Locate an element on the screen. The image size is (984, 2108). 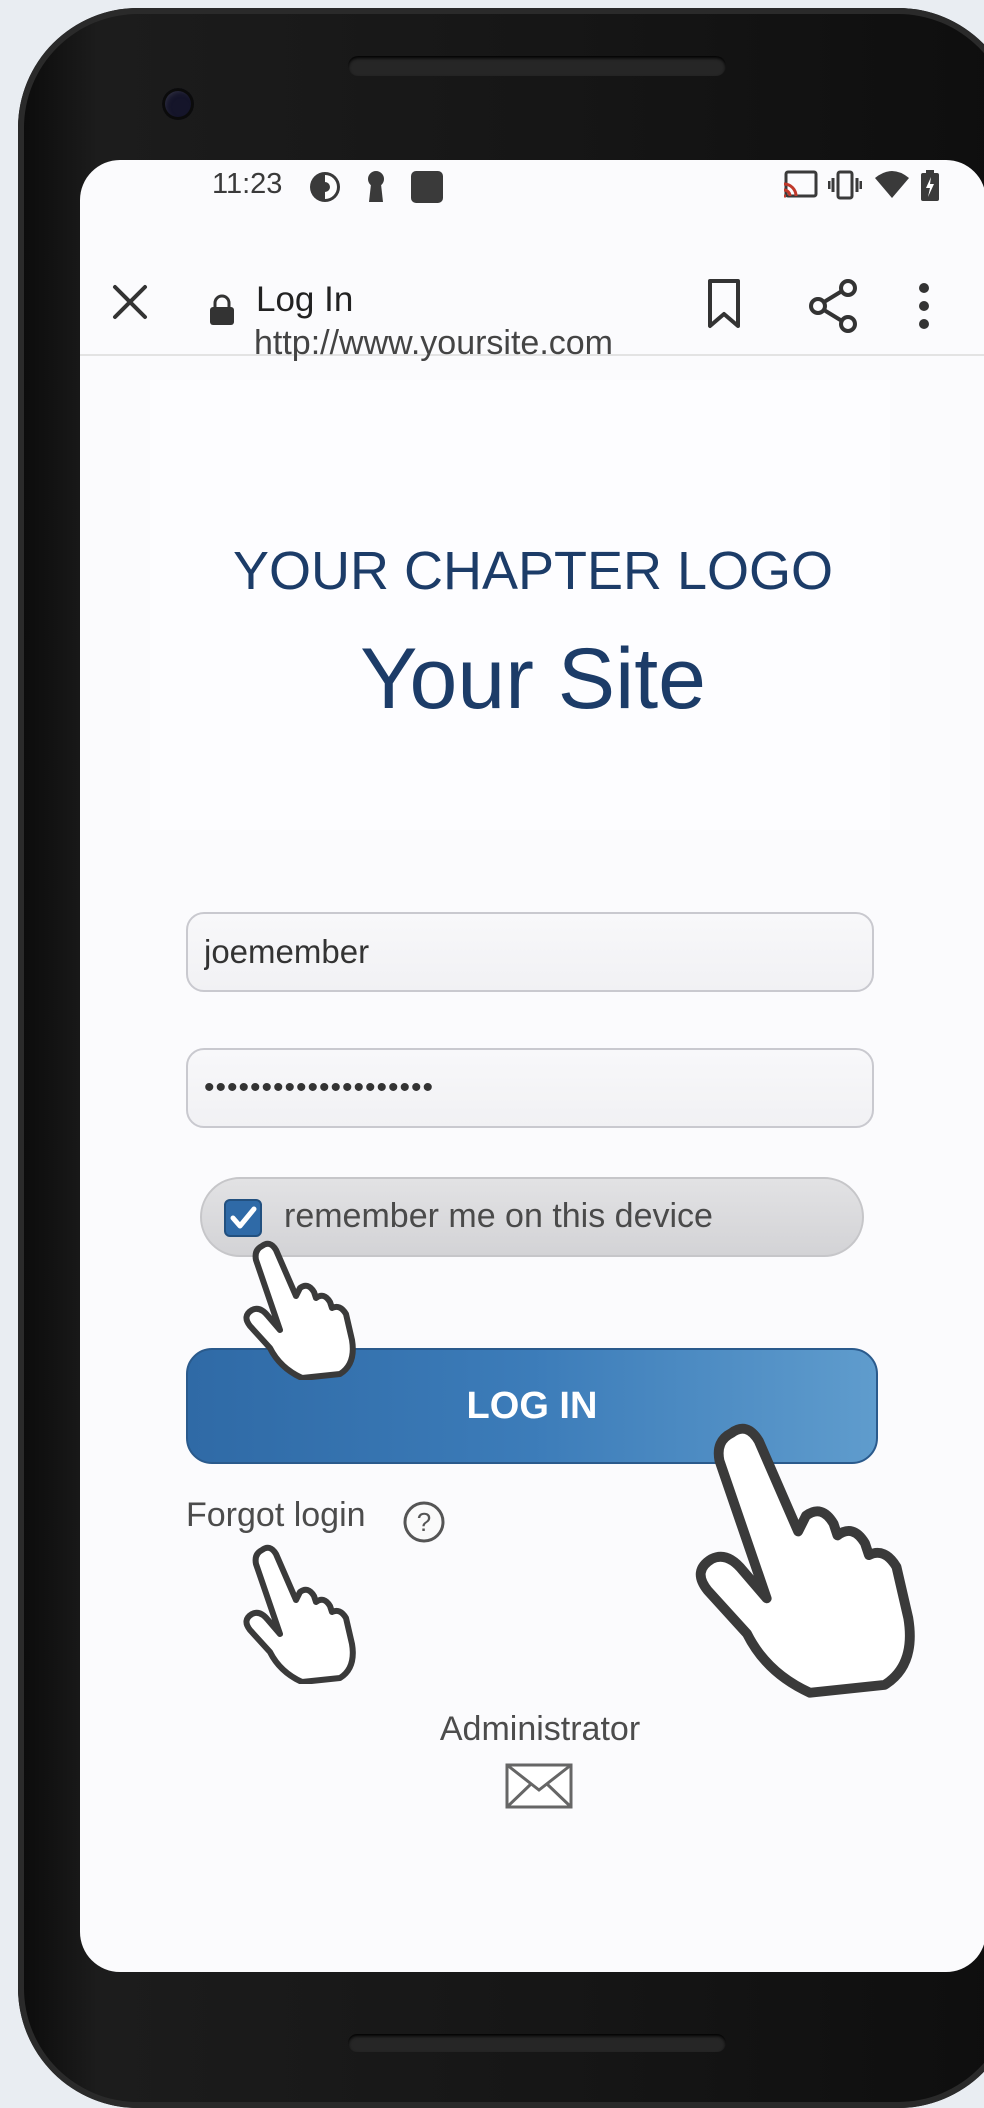
chapter-logo: YOUR CHAPTER LOGO is located at coordinates (533, 571).